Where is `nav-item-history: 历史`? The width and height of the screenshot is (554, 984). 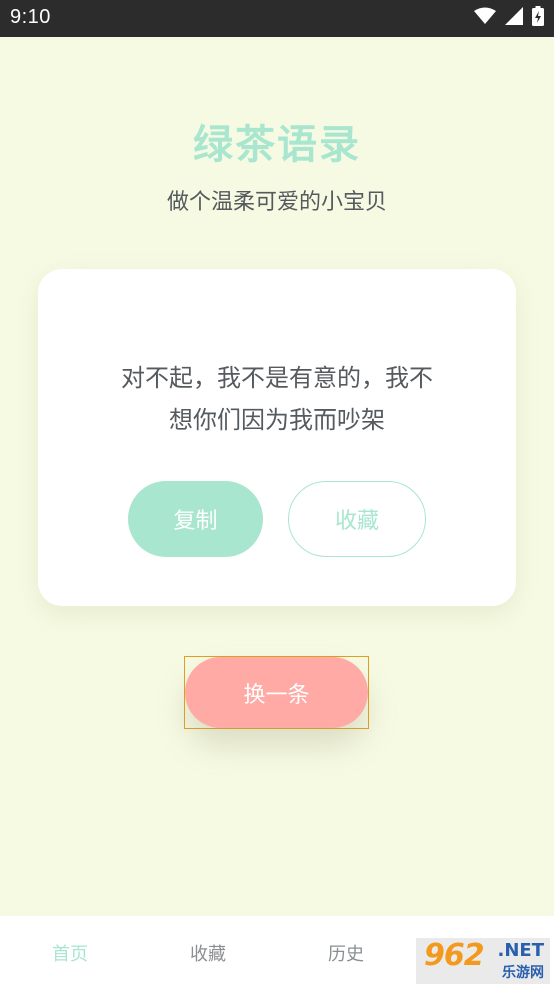
nav-item-history: 历史 is located at coordinates (346, 953).